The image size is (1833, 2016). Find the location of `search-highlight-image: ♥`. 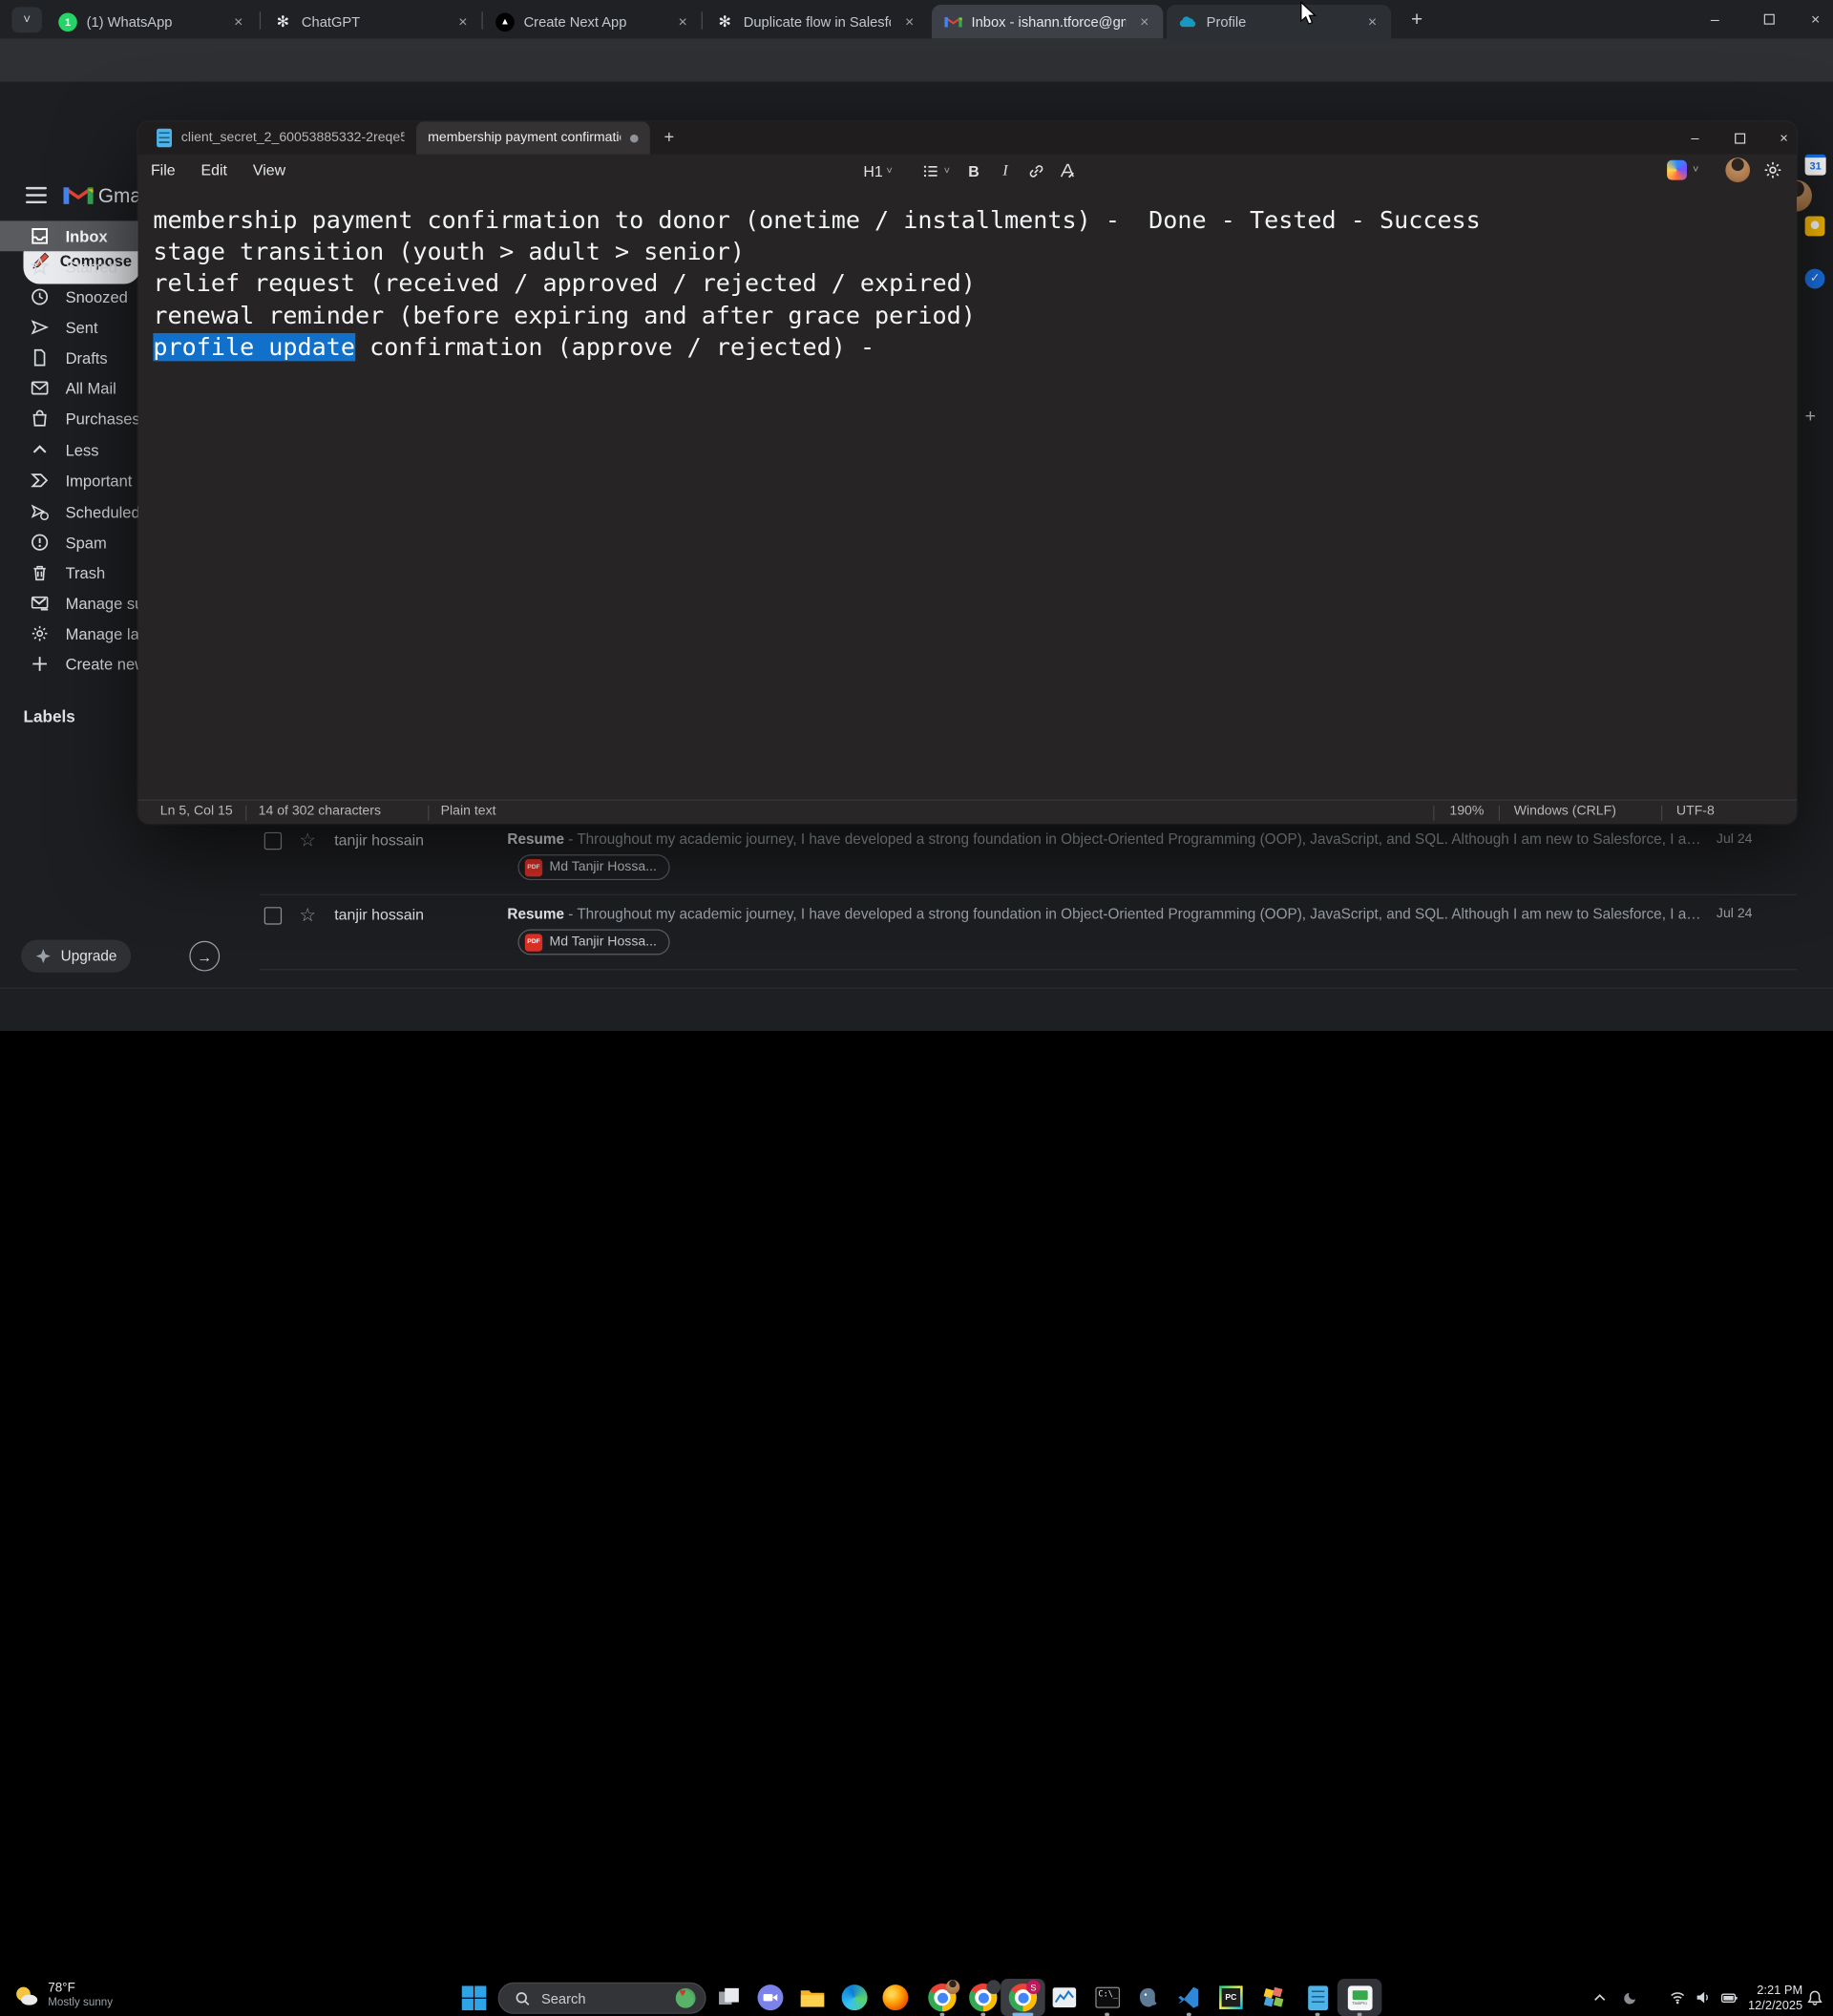

search-highlight-image: ♥ is located at coordinates (686, 1998).